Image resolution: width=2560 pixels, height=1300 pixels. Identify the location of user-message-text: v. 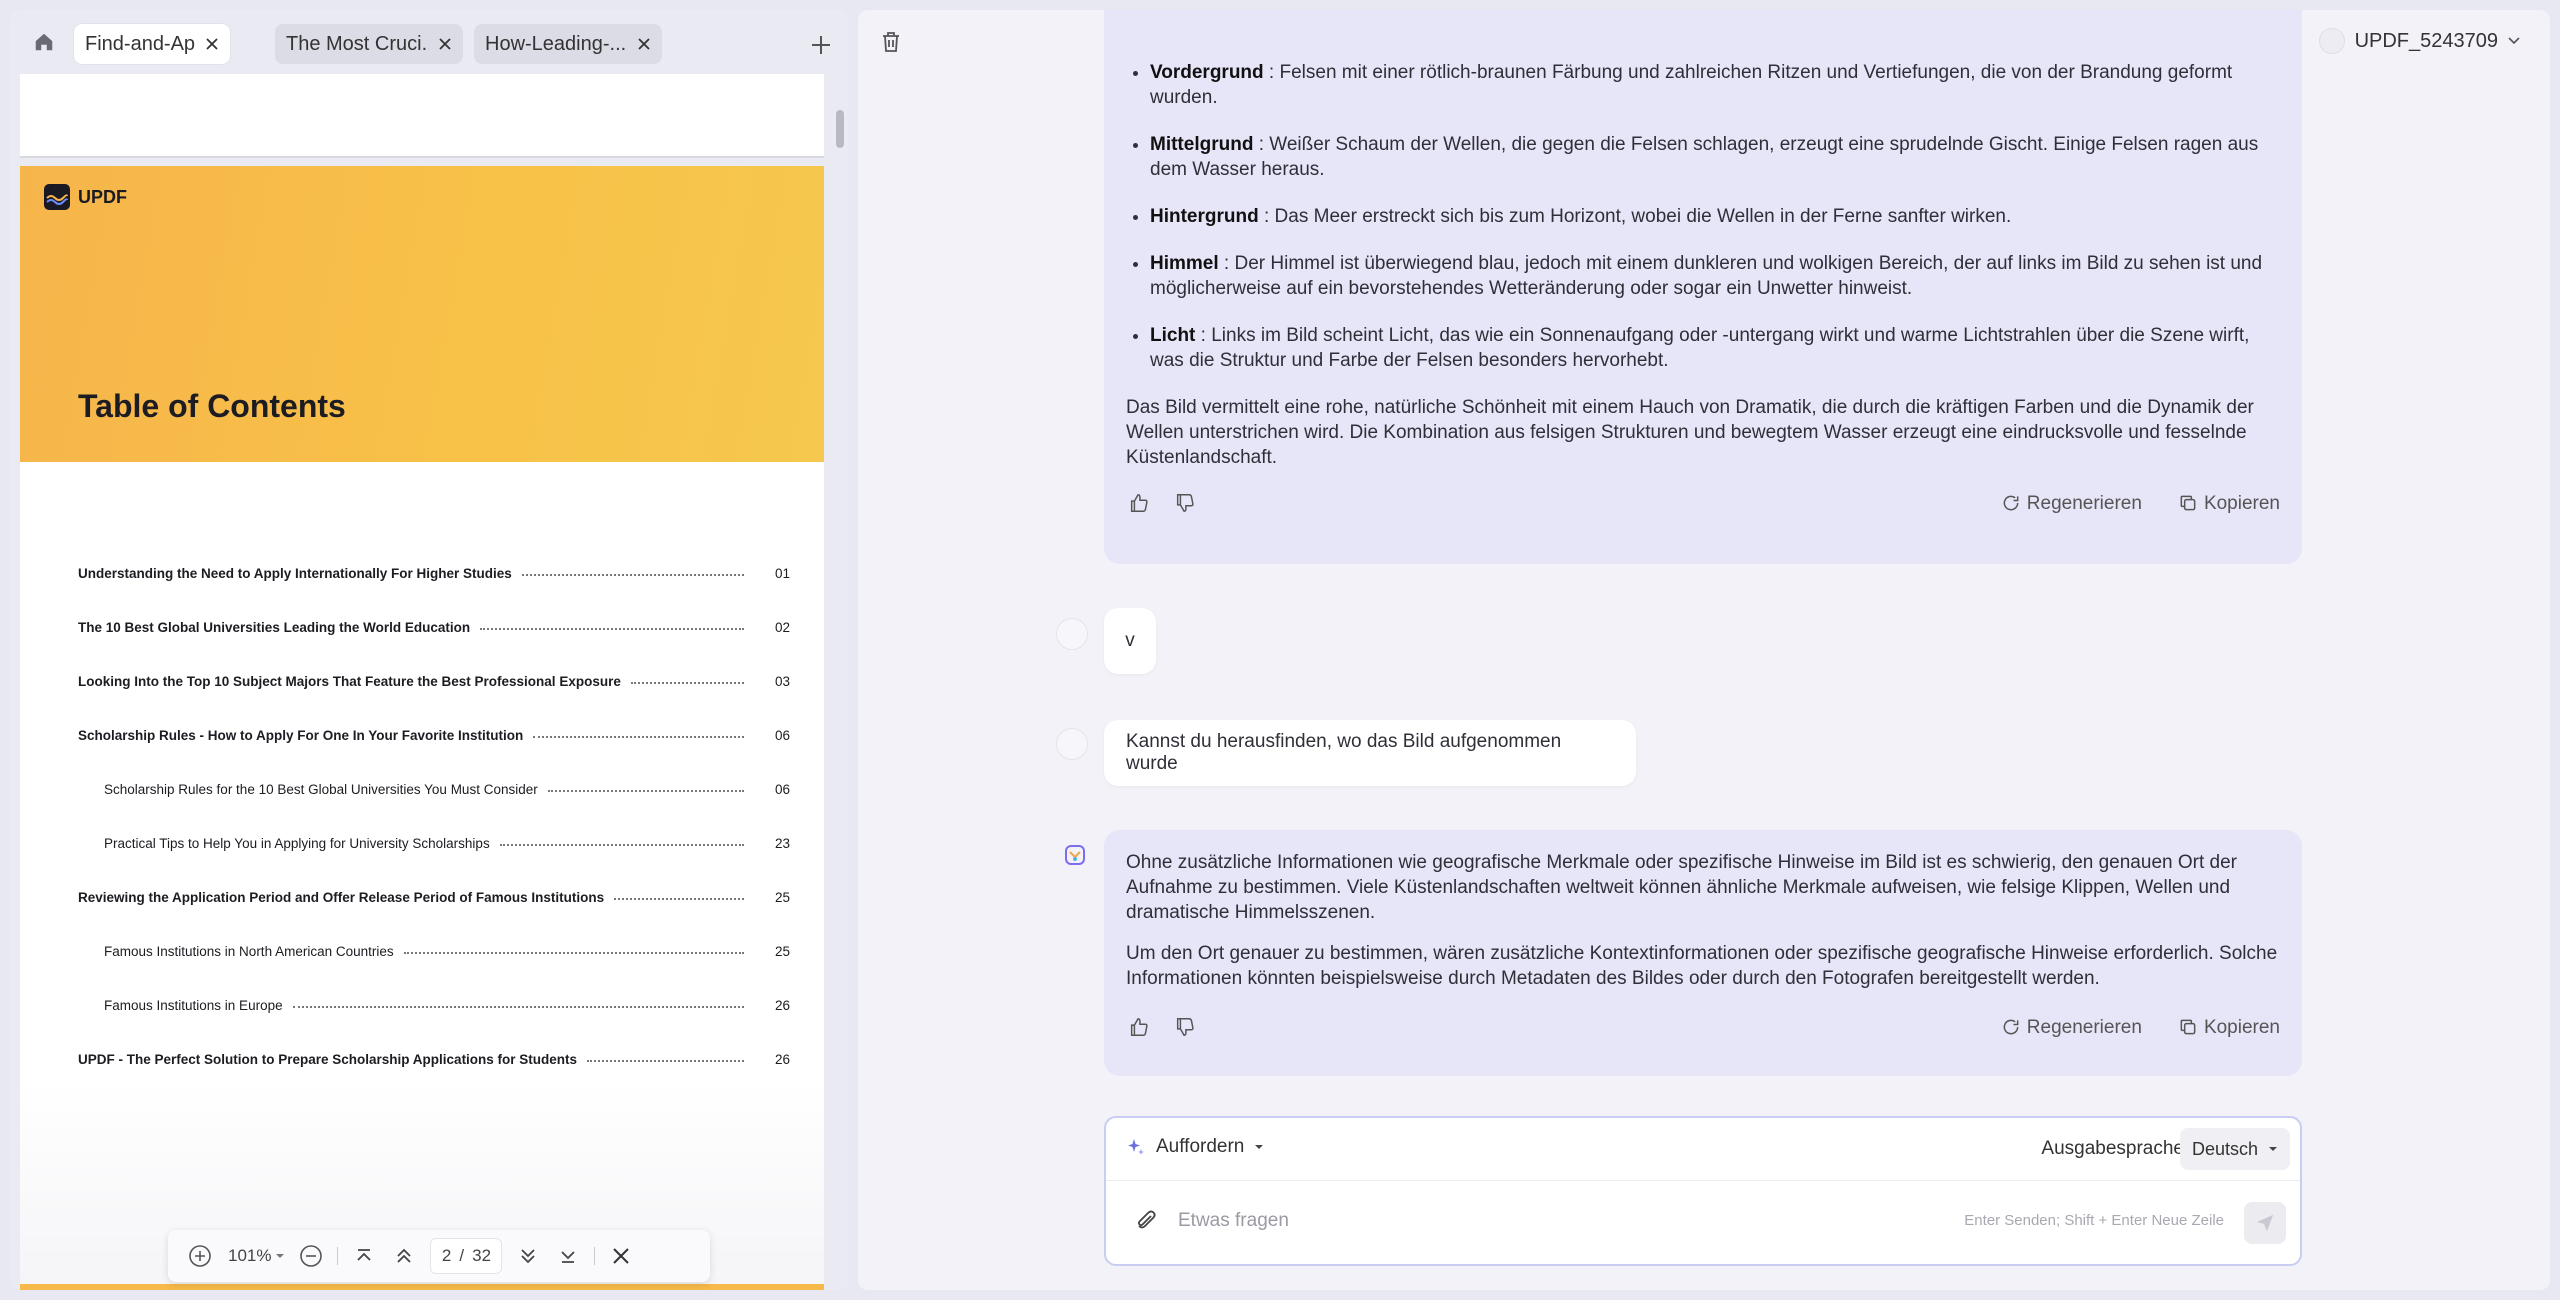
(1130, 640).